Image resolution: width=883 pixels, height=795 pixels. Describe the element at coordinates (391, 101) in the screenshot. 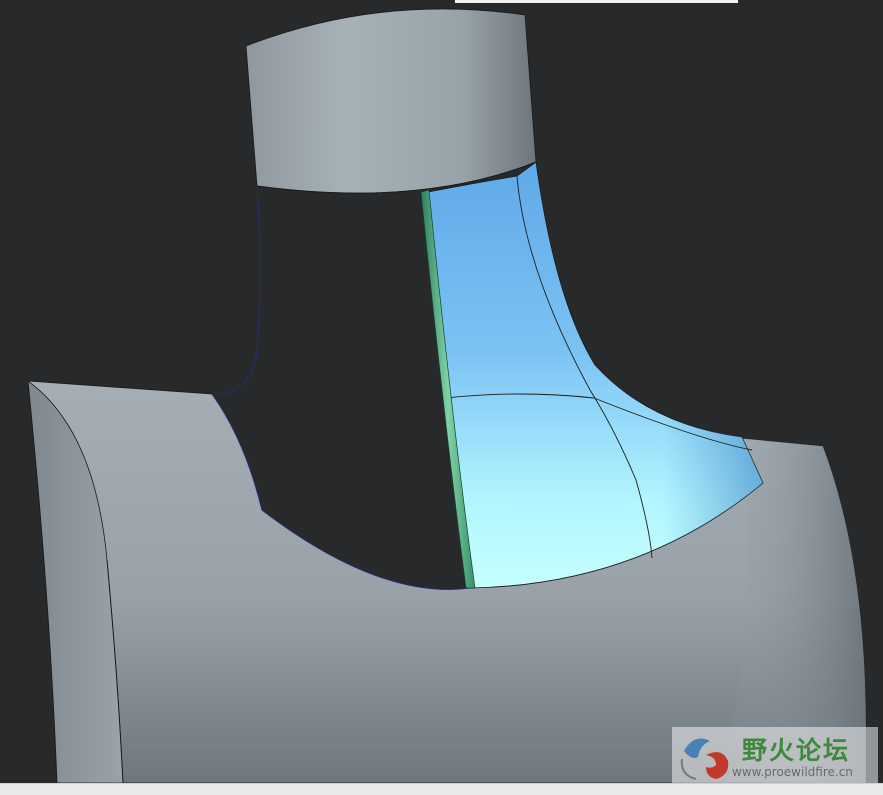

I see `upper-pipe` at that location.